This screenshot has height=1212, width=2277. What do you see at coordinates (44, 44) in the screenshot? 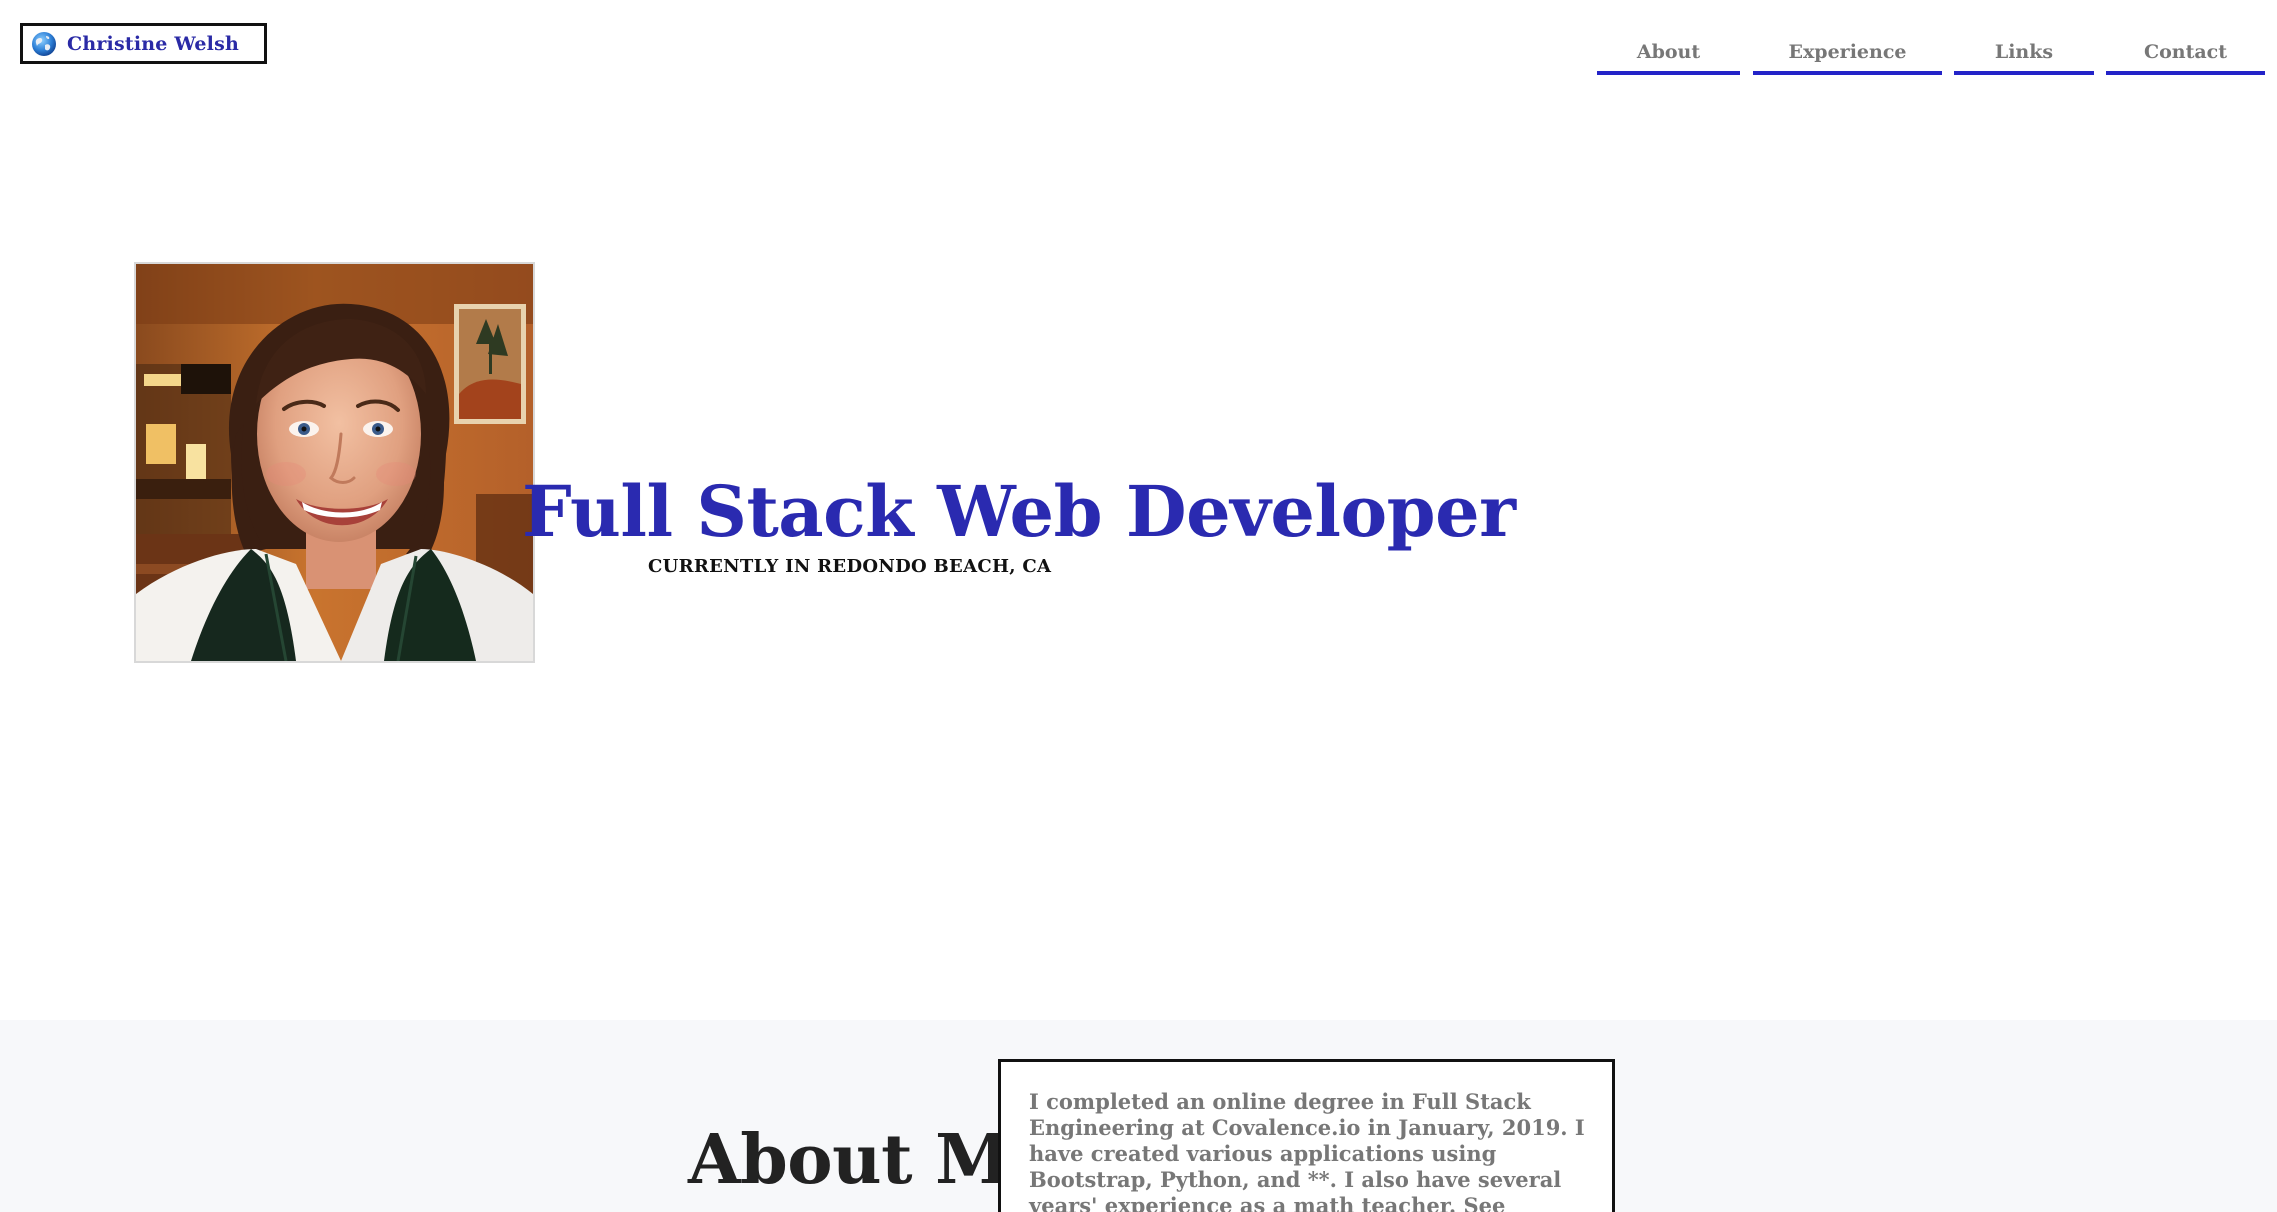
I see `globe-icon` at bounding box center [44, 44].